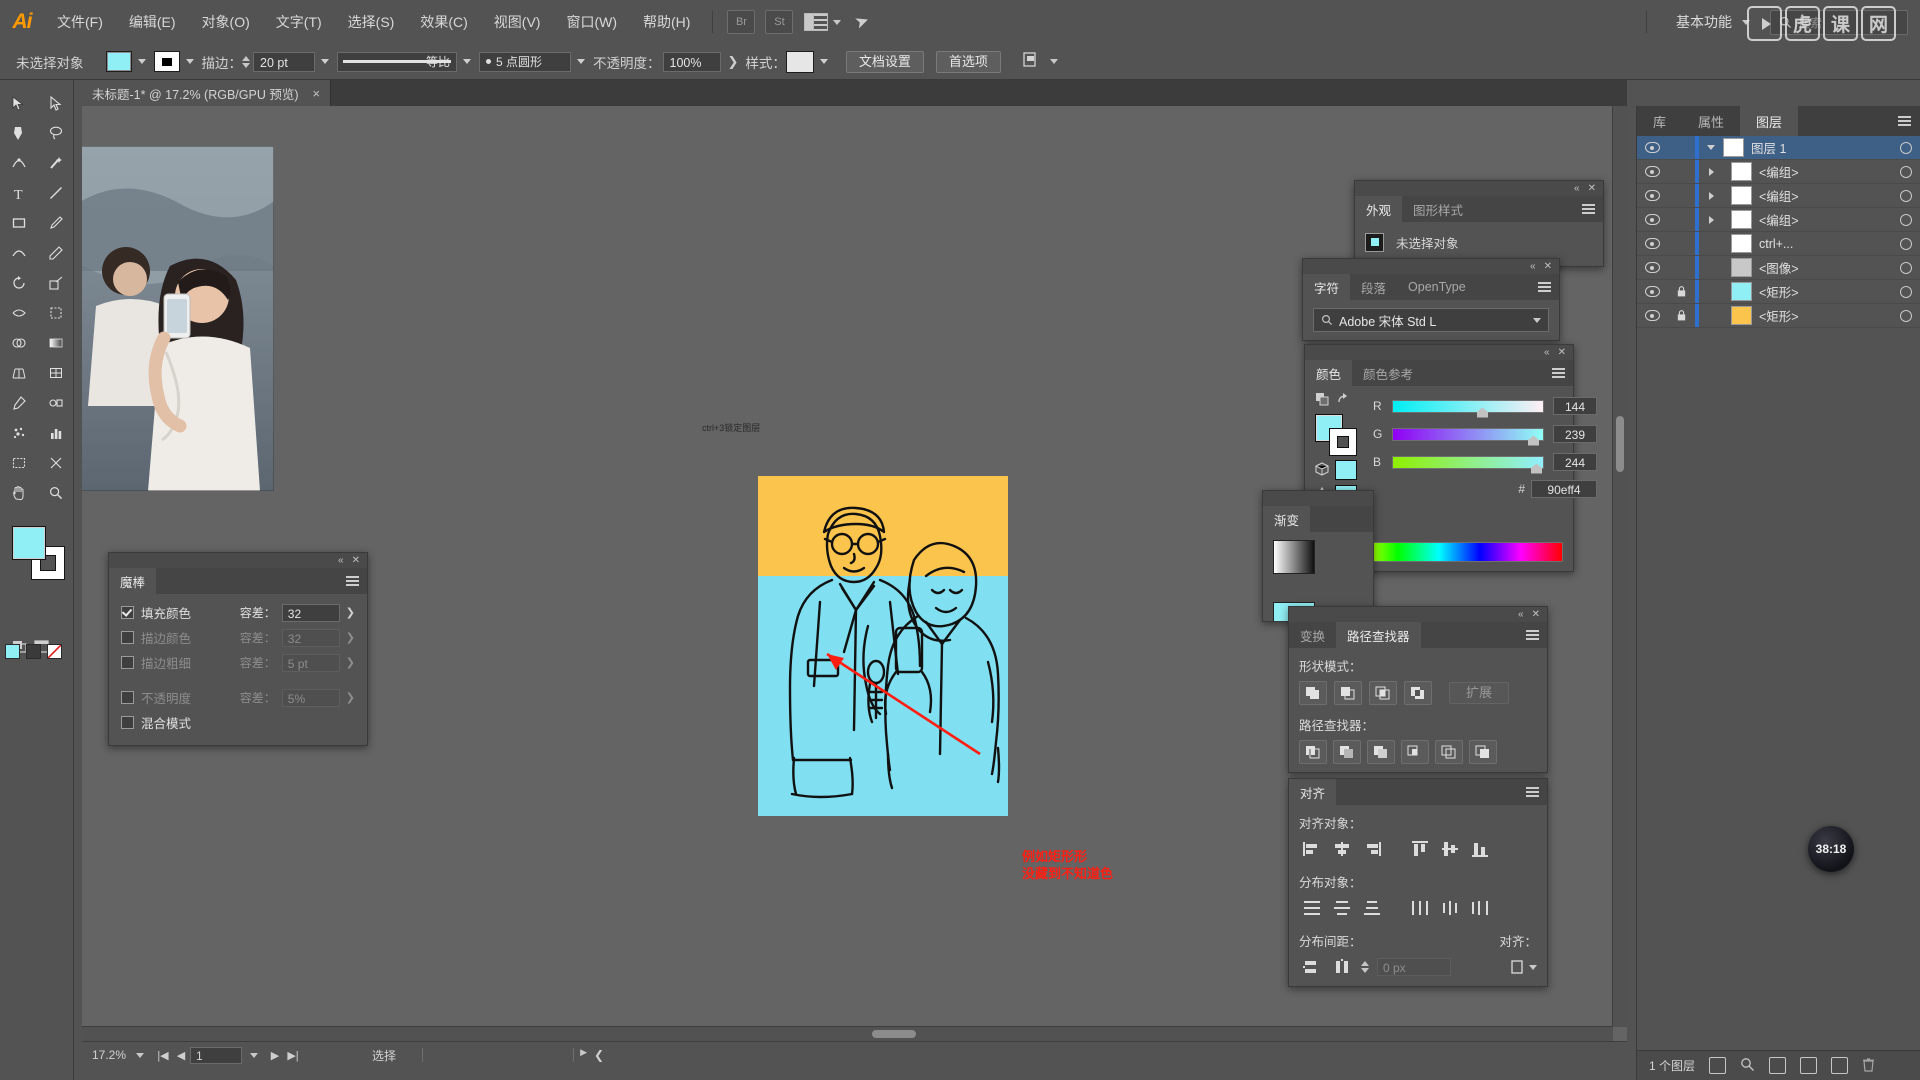  I want to click on magic-wand-option-label: 混合模式, so click(156, 722).